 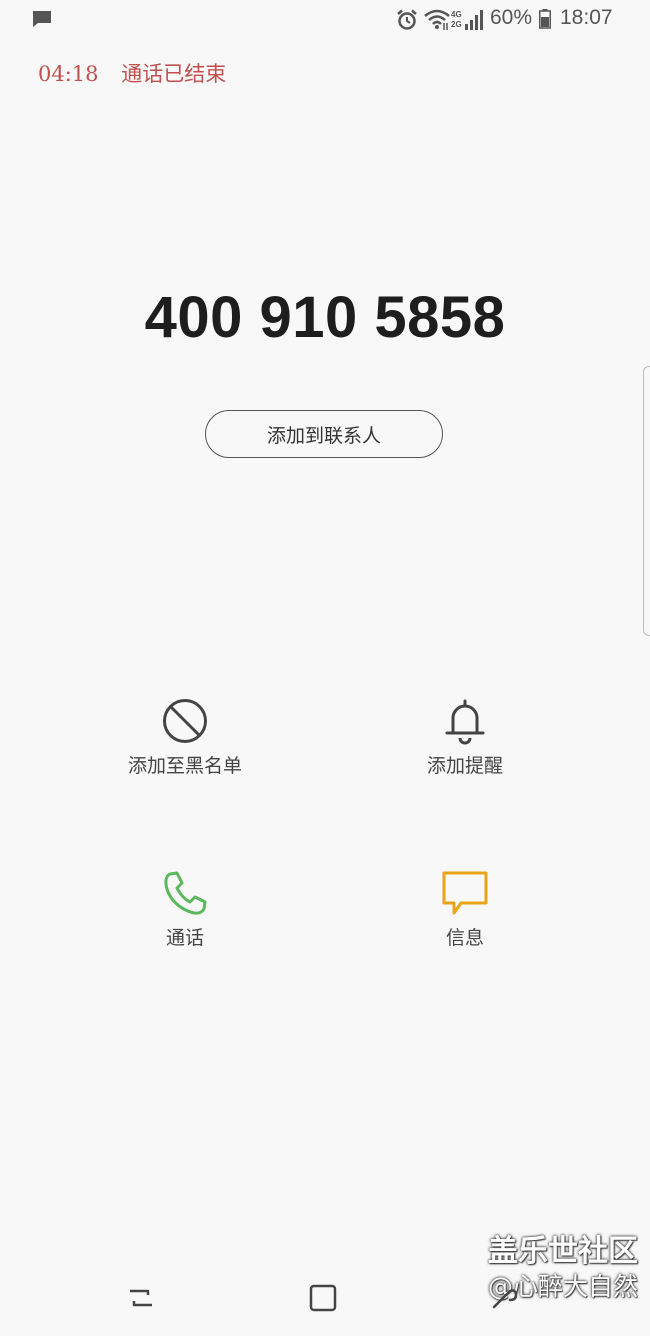 What do you see at coordinates (323, 1300) in the screenshot?
I see `home-icon` at bounding box center [323, 1300].